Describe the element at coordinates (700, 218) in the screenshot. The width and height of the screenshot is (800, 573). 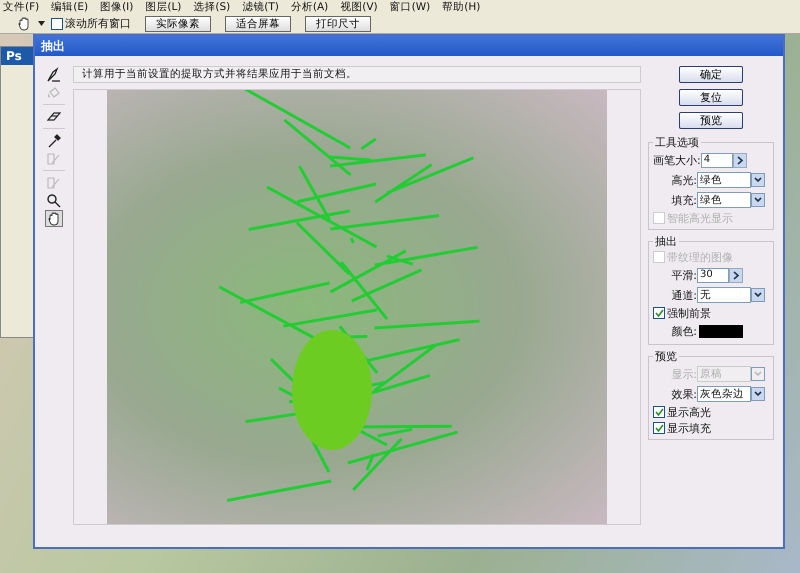
I see `checkbox-label: 智能高光显示` at that location.